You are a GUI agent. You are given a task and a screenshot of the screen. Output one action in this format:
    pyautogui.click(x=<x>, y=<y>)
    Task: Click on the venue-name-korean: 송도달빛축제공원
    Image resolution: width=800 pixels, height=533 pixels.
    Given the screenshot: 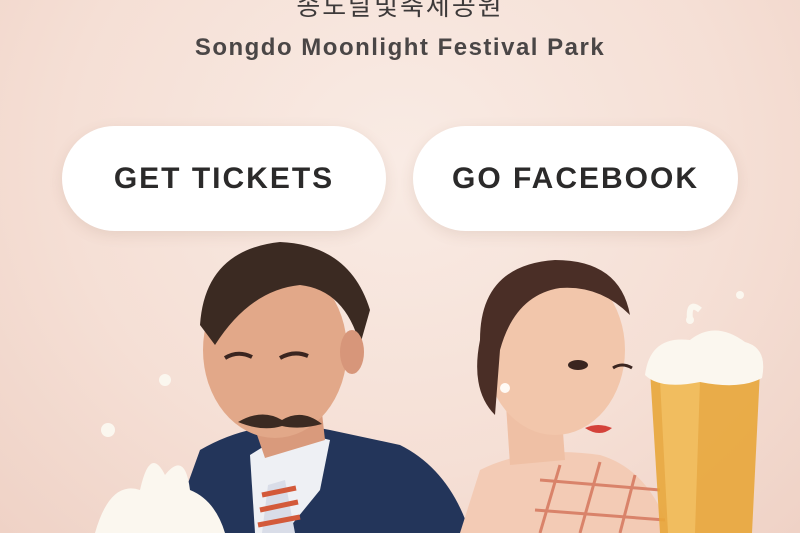 What is the action you would take?
    pyautogui.click(x=400, y=11)
    